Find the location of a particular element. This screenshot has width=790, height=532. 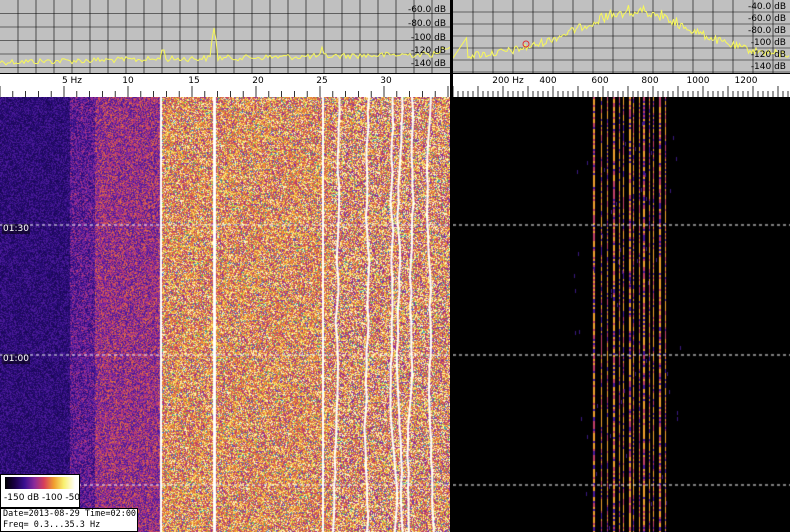

color-scale-labels: -150 dB -100 -50 is located at coordinates (42, 498).